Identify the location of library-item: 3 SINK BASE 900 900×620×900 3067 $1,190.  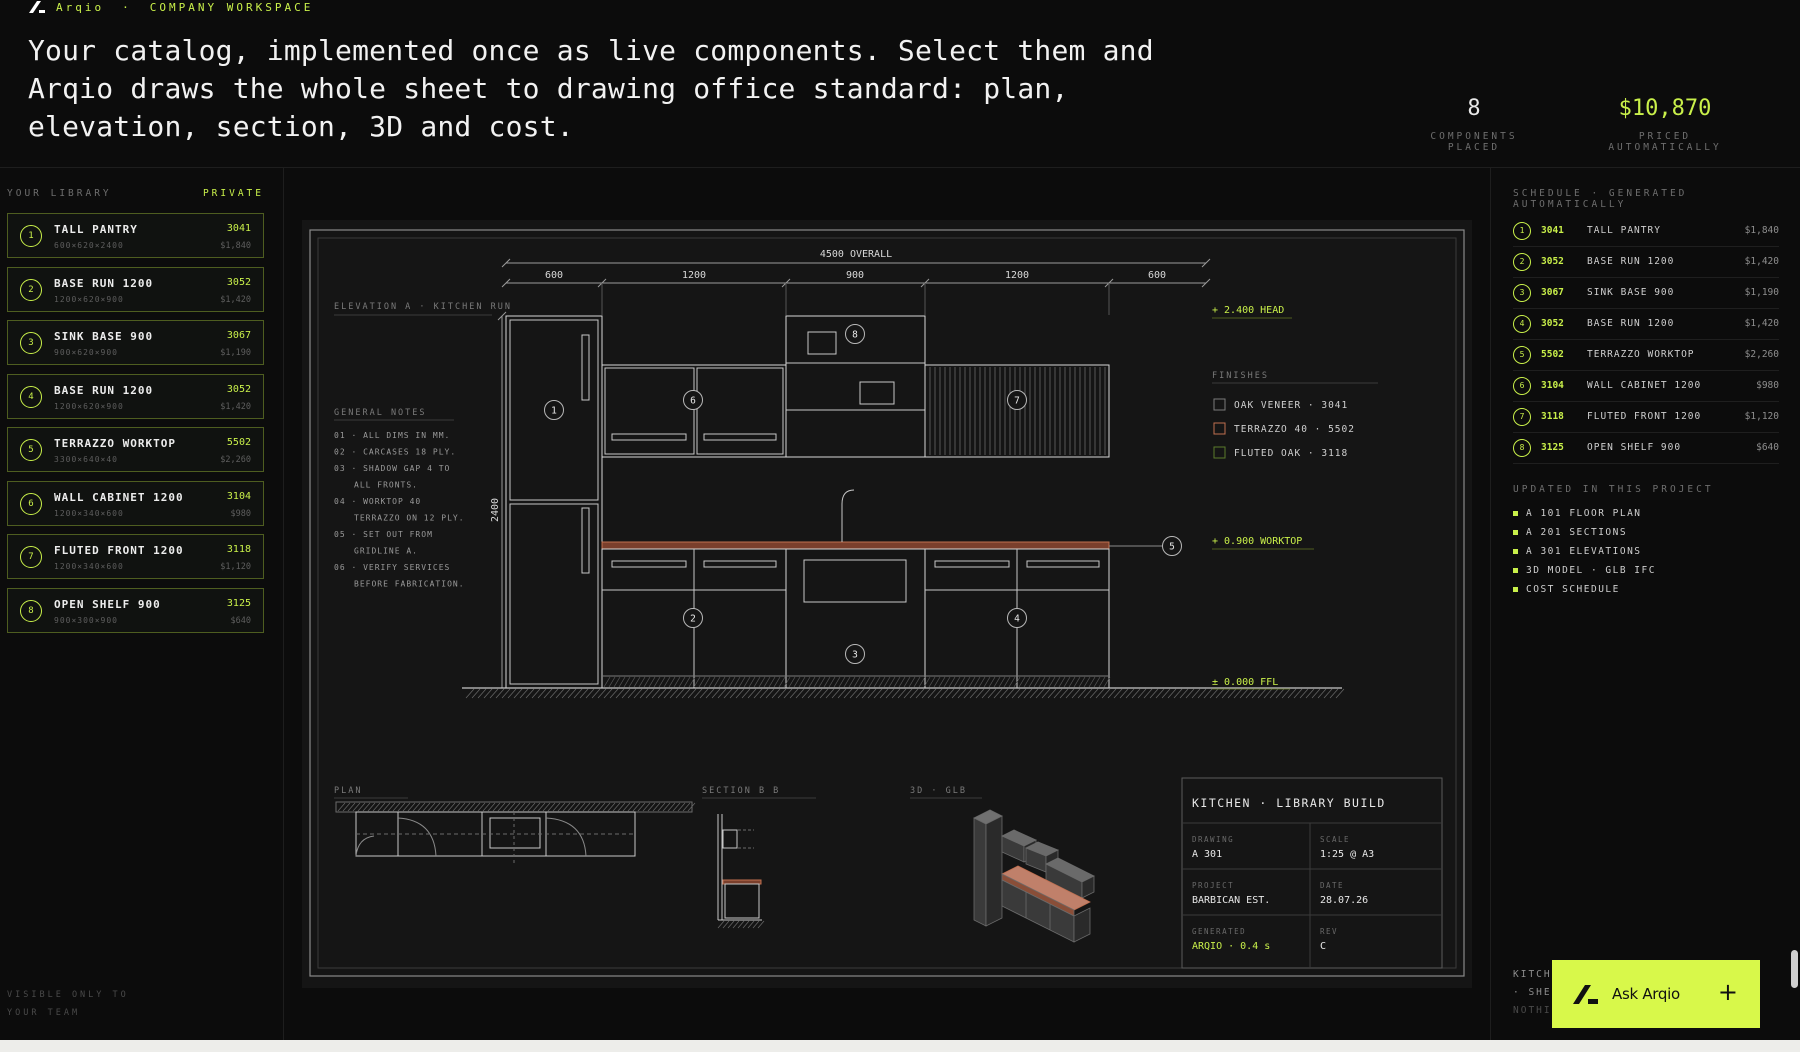
(135, 342).